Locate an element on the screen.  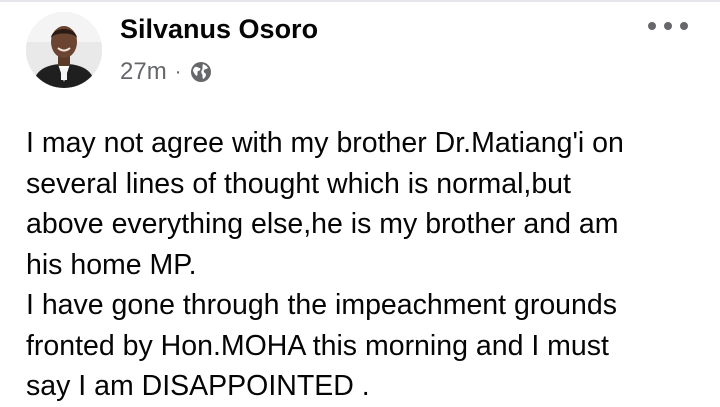
avatar-photo is located at coordinates (64, 50).